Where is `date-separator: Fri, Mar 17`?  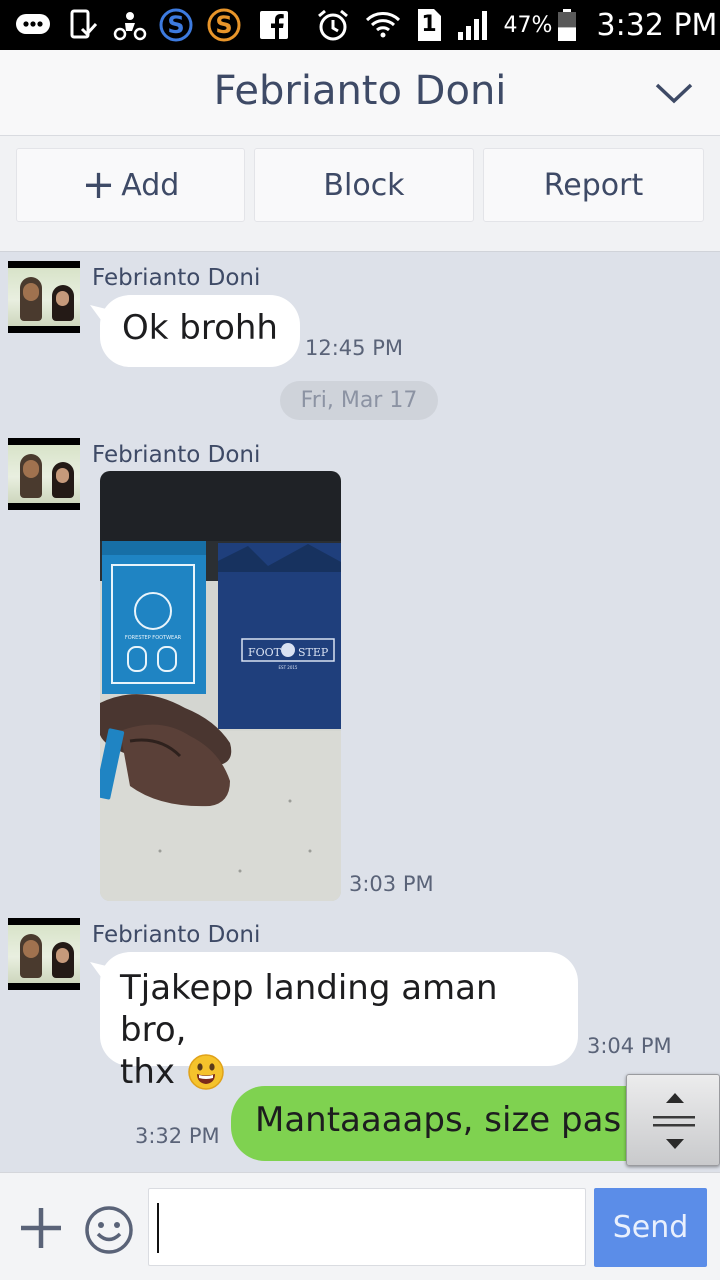 date-separator: Fri, Mar 17 is located at coordinates (359, 400).